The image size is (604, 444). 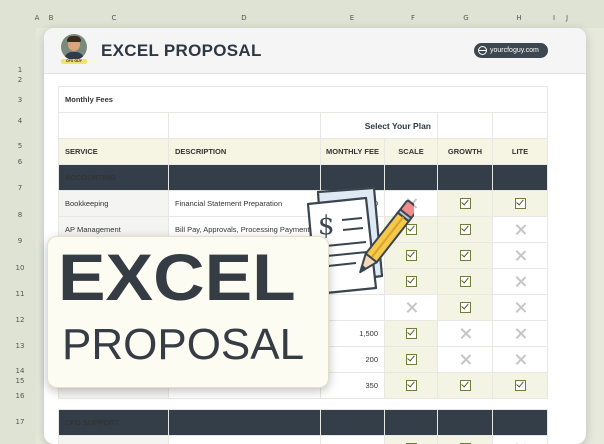 What do you see at coordinates (20, 215) in the screenshot?
I see `row-number: 8` at bounding box center [20, 215].